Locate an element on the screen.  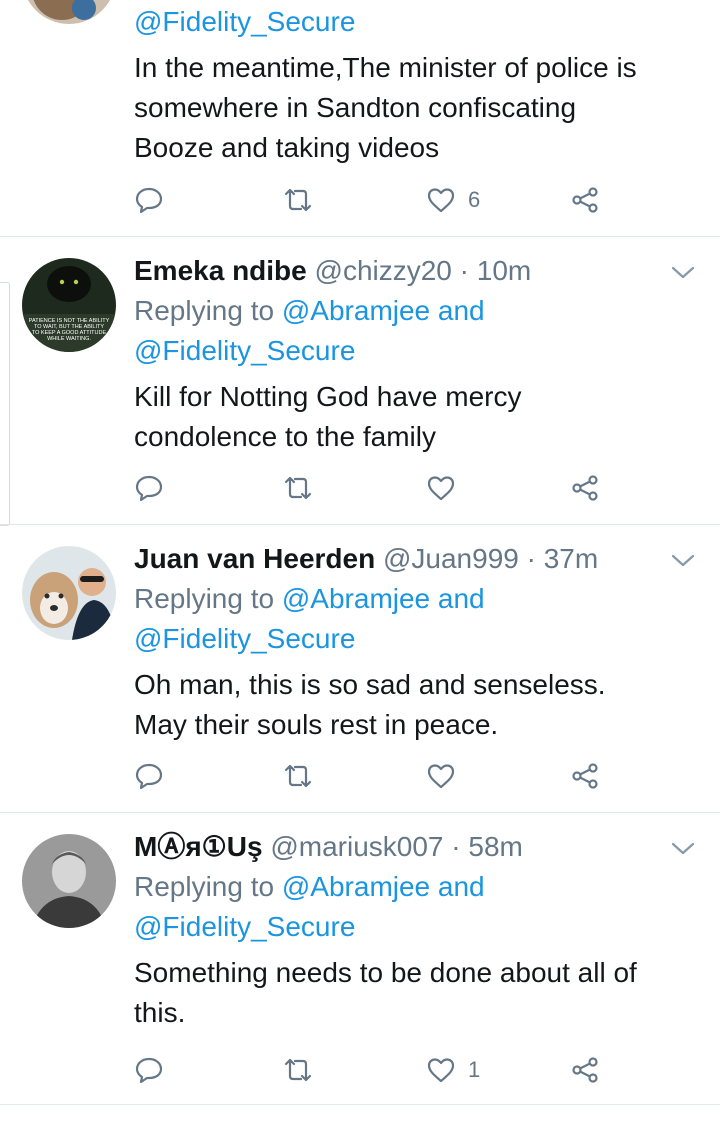
like-count: 1 is located at coordinates (474, 1069).